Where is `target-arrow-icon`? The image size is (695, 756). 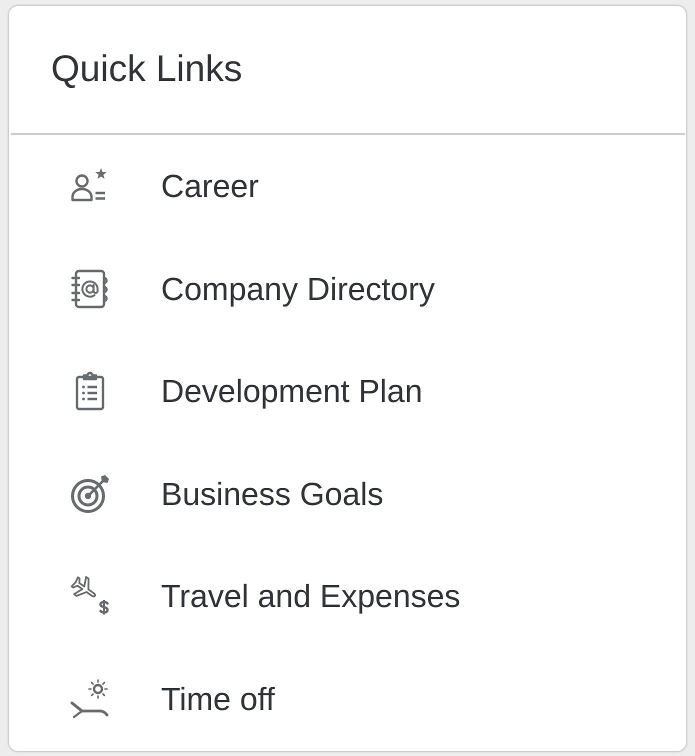
target-arrow-icon is located at coordinates (90, 494).